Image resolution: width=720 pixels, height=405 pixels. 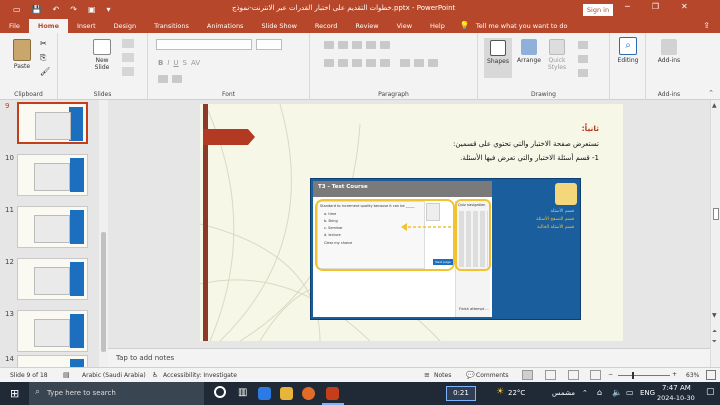 What do you see at coordinates (92, 9) in the screenshot?
I see `start-from-beginning-icon: ▣` at bounding box center [92, 9].